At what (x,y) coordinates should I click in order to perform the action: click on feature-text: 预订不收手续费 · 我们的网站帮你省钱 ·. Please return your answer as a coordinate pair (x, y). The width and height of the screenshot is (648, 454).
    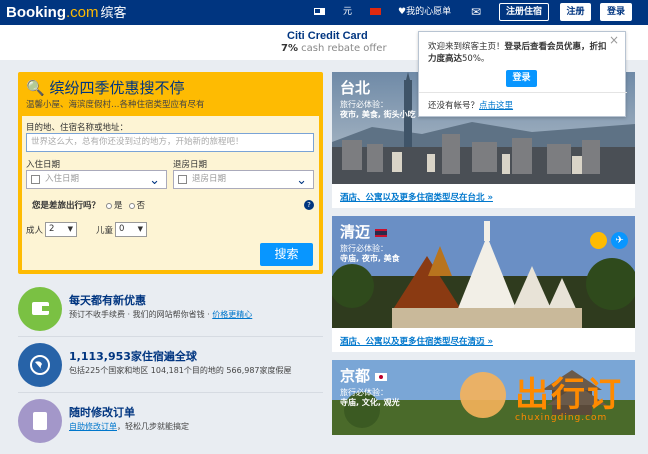
    Looking at the image, I should click on (141, 314).